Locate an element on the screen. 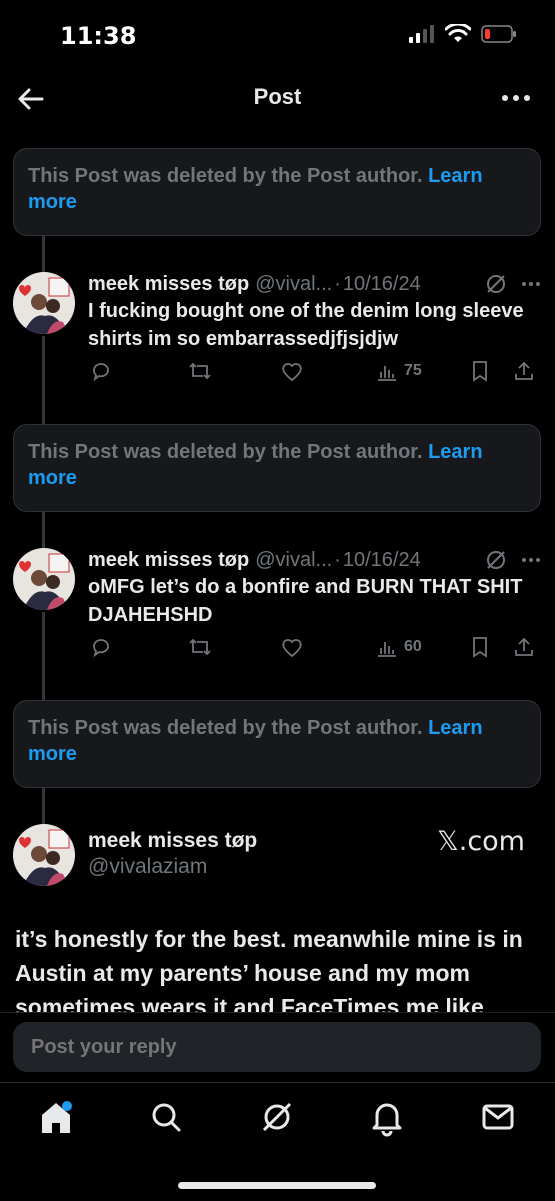 This screenshot has height=1201, width=555. notifications-icon is located at coordinates (387, 1117).